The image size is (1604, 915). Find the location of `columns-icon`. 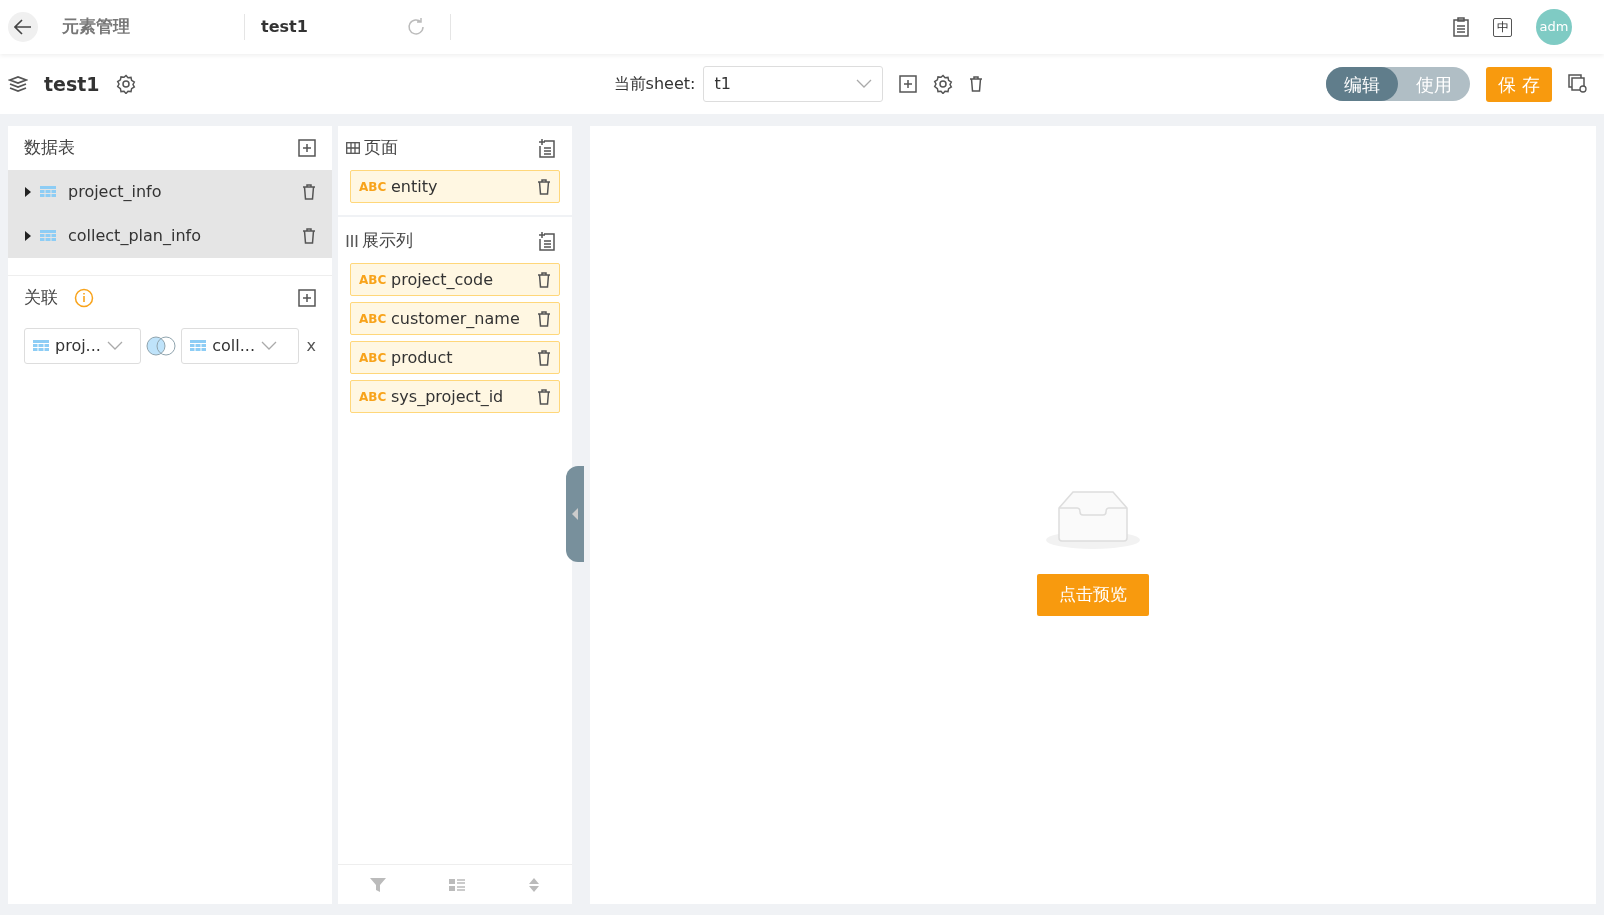

columns-icon is located at coordinates (352, 241).